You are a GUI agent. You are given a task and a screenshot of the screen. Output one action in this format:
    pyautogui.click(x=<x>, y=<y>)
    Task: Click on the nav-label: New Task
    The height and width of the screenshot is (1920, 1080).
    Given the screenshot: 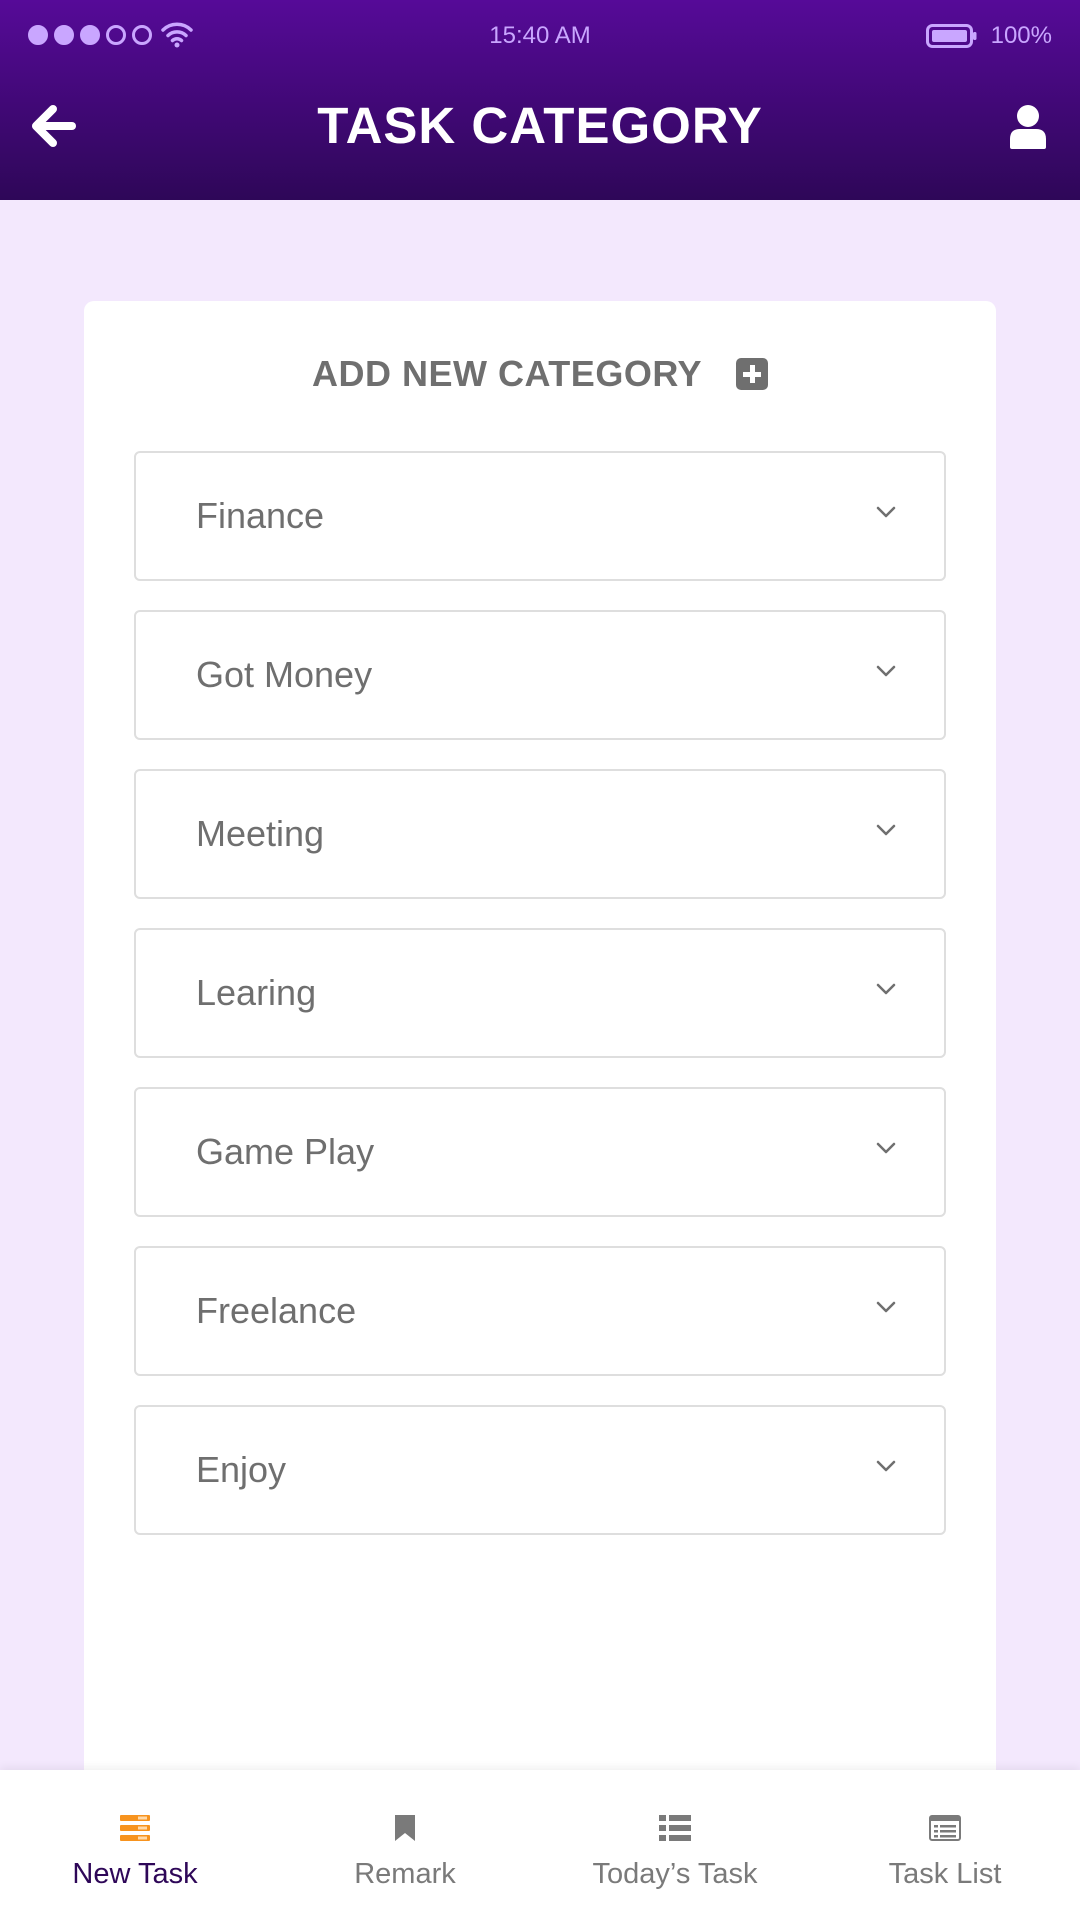 What is the action you would take?
    pyautogui.click(x=135, y=1874)
    